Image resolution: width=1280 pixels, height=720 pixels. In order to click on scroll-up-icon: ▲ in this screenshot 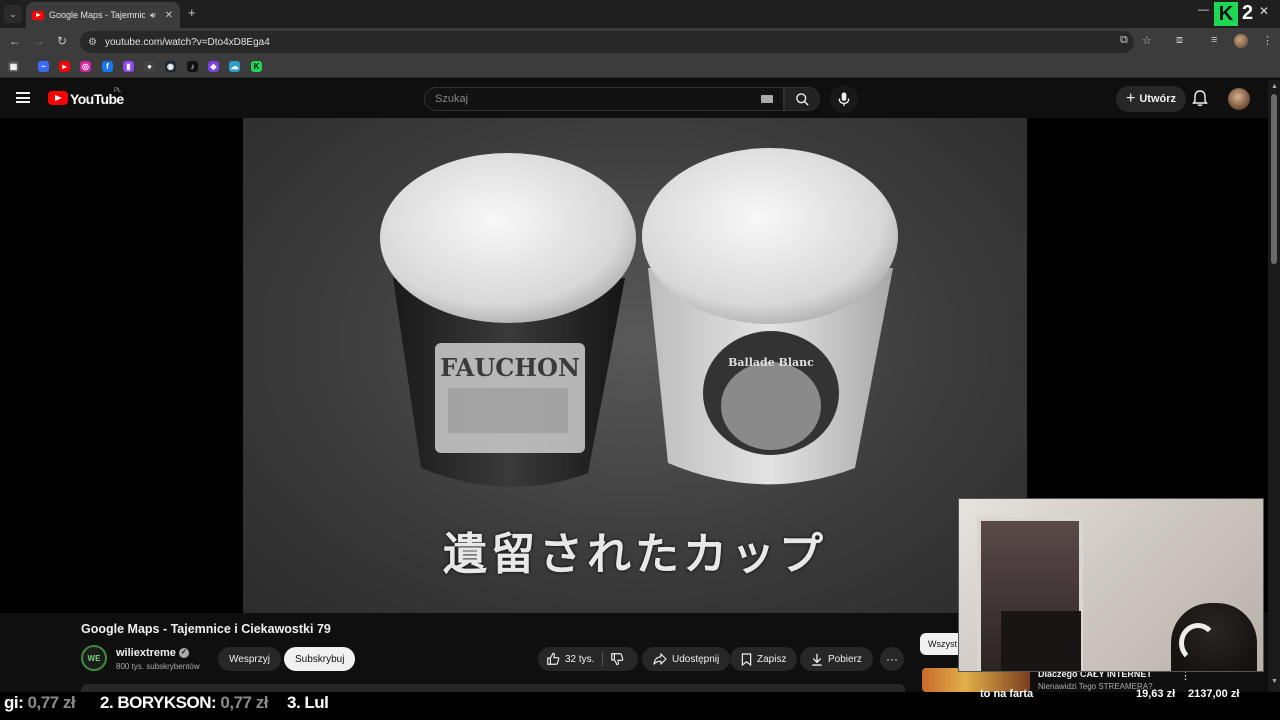, I will do `click(1274, 86)`.